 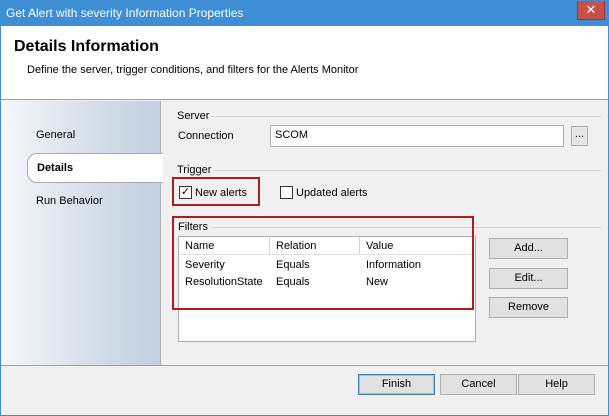 What do you see at coordinates (556, 384) in the screenshot?
I see `help-button: Help` at bounding box center [556, 384].